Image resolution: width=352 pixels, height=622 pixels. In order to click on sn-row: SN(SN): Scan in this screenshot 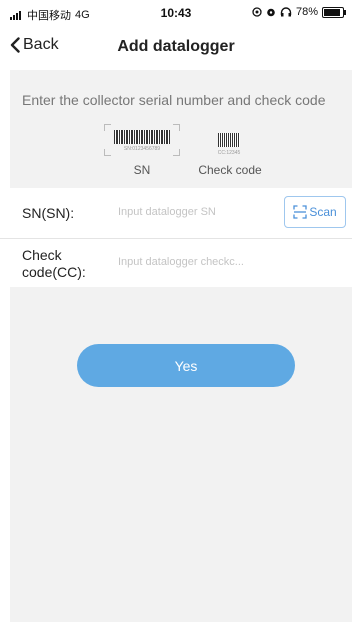, I will do `click(176, 213)`.